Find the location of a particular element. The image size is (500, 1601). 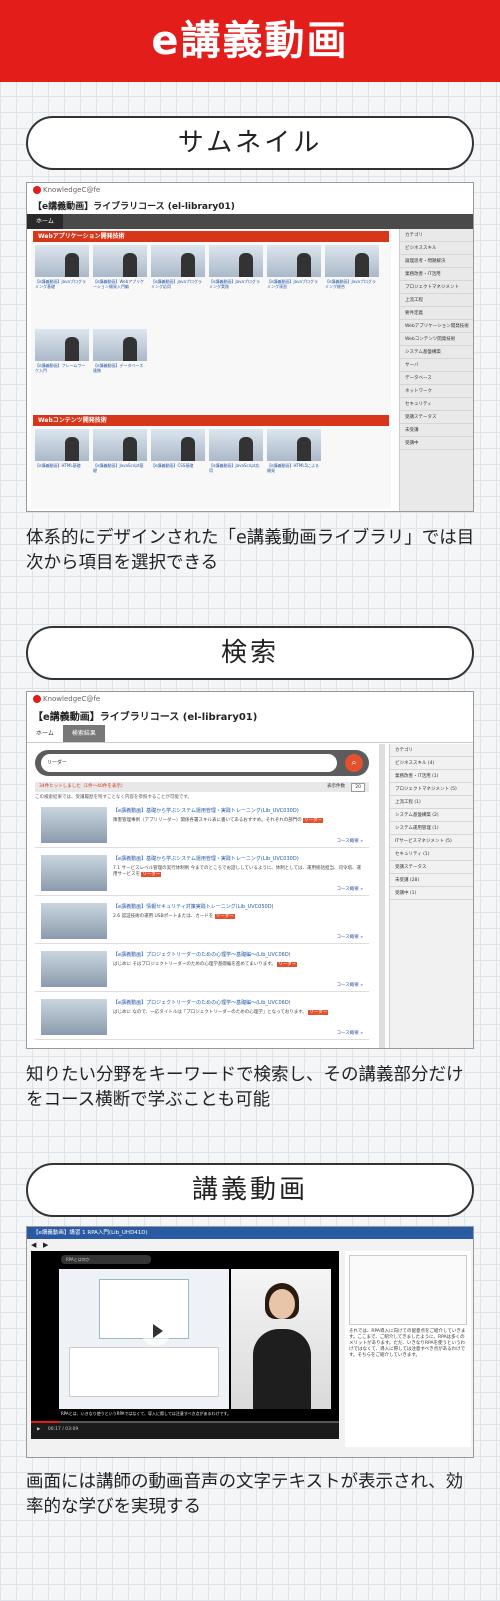

sidebar-item: 上流工程 is located at coordinates (436, 300).